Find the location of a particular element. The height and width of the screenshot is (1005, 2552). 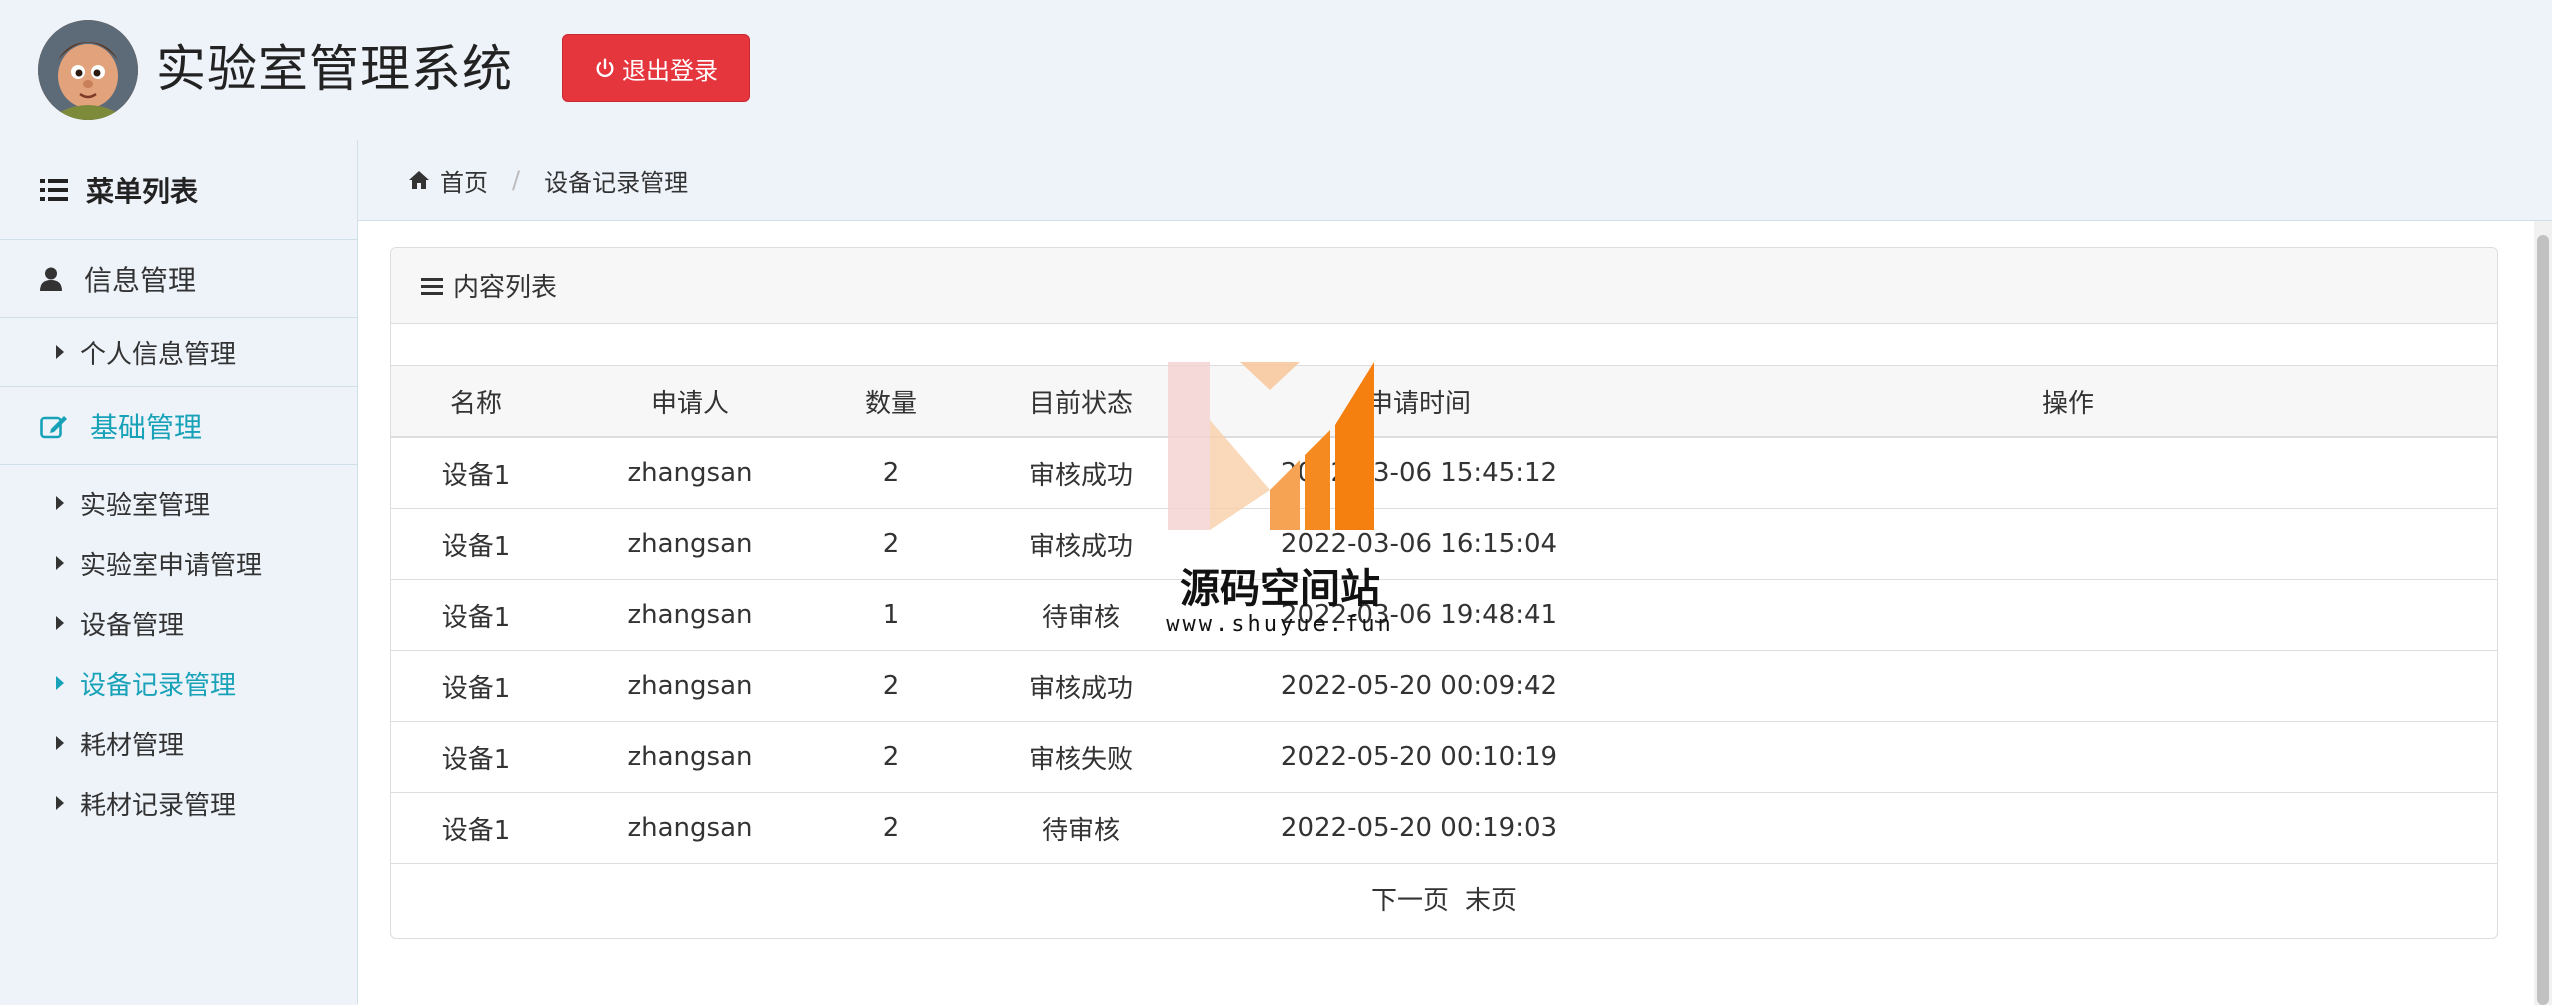

cell-status: 审核失败 is located at coordinates (1081, 757).